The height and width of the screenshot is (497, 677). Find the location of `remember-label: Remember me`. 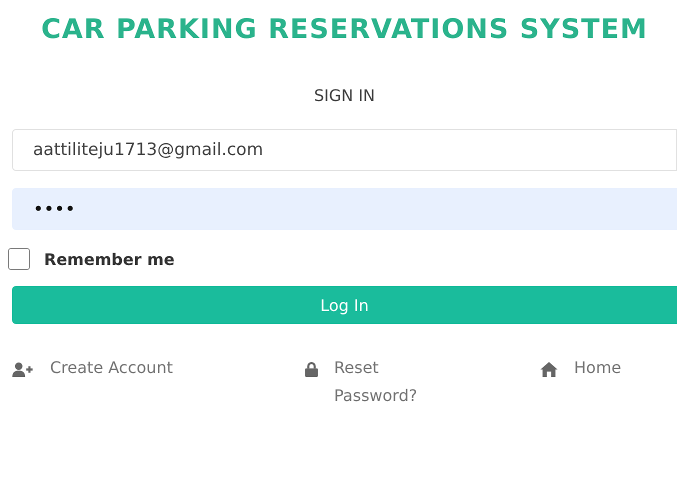

remember-label: Remember me is located at coordinates (109, 259).